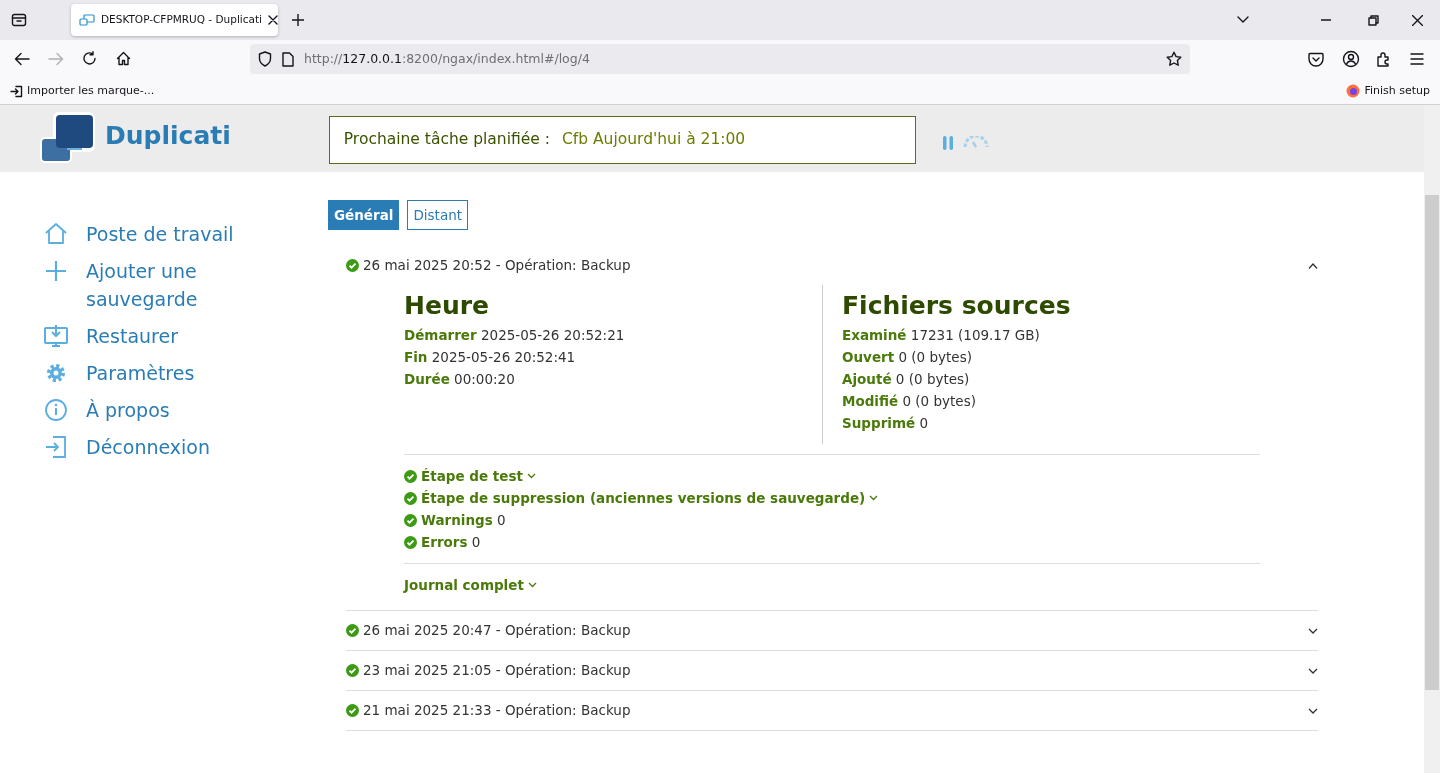 The image size is (1440, 773). I want to click on chevron-down-icon, so click(1243, 20).